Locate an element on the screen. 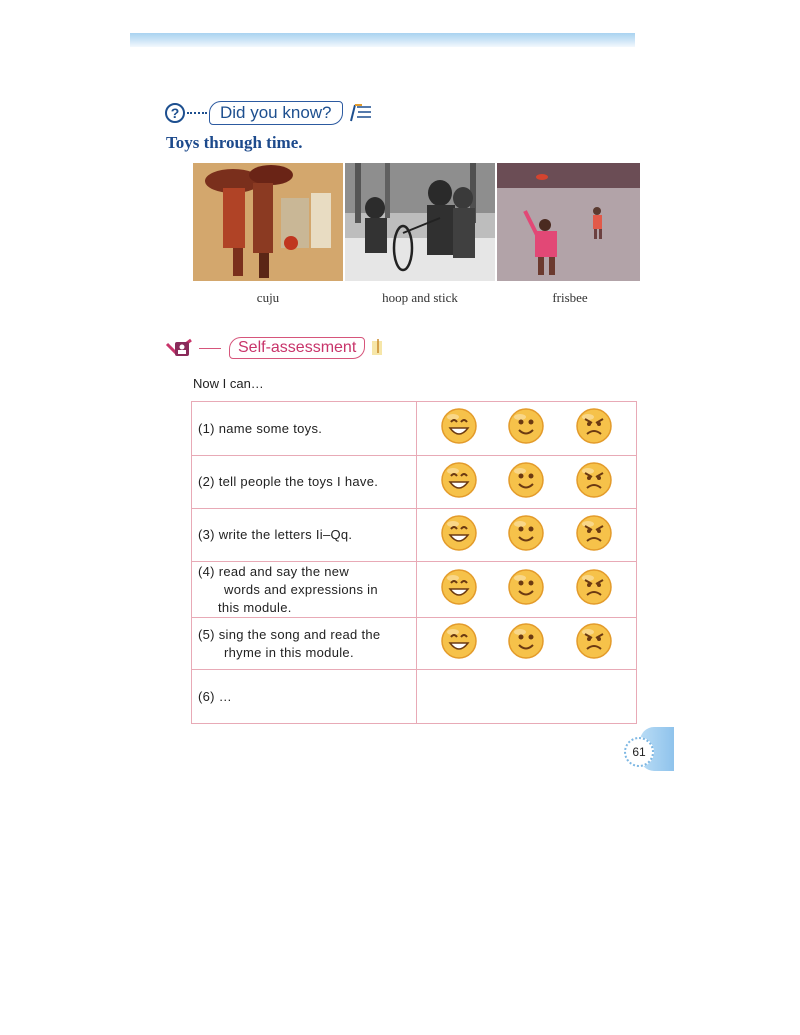 The image size is (800, 1035). statement-line: (3) write the letters Ii–Qq. is located at coordinates (275, 534).